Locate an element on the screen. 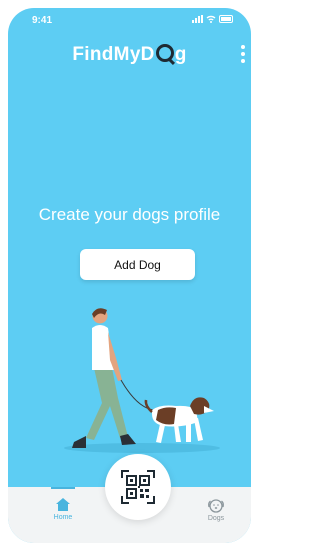 The image size is (320, 551). app-logo: FindMyD g is located at coordinates (129, 54).